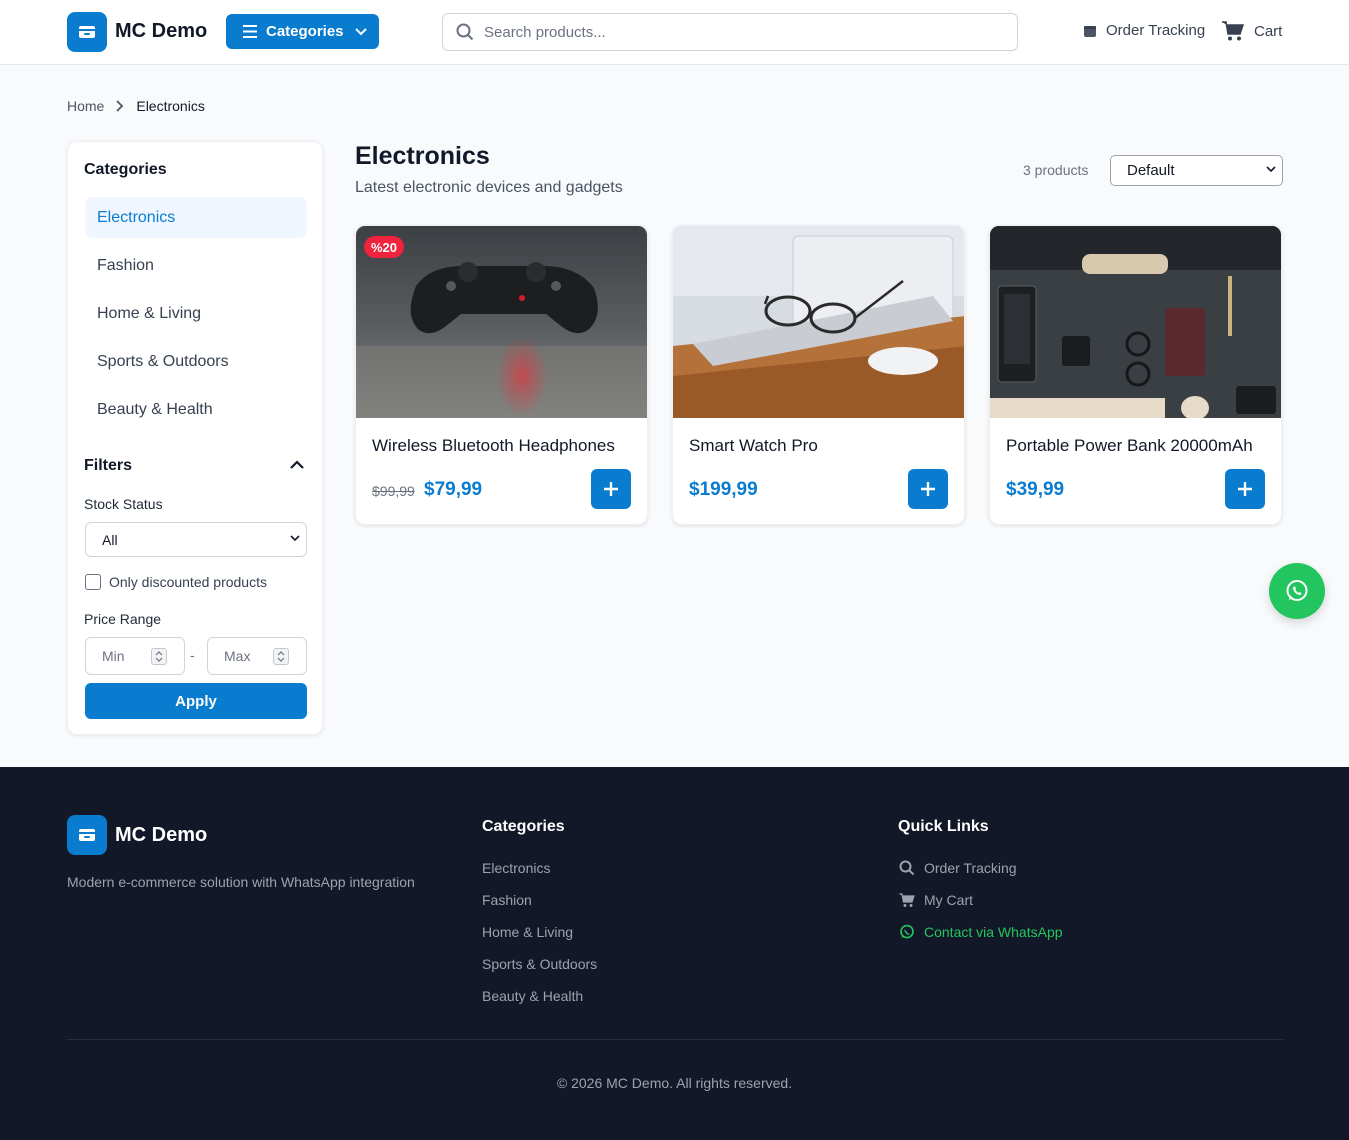 This screenshot has height=1140, width=1349. What do you see at coordinates (523, 826) in the screenshot?
I see `footer-categories-heading: Categories` at bounding box center [523, 826].